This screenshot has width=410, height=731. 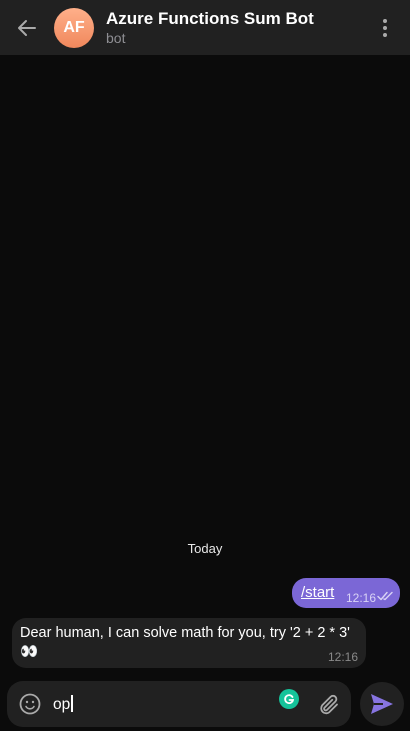 I want to click on chat-title: Azure Functions Sum Bot, so click(x=210, y=18).